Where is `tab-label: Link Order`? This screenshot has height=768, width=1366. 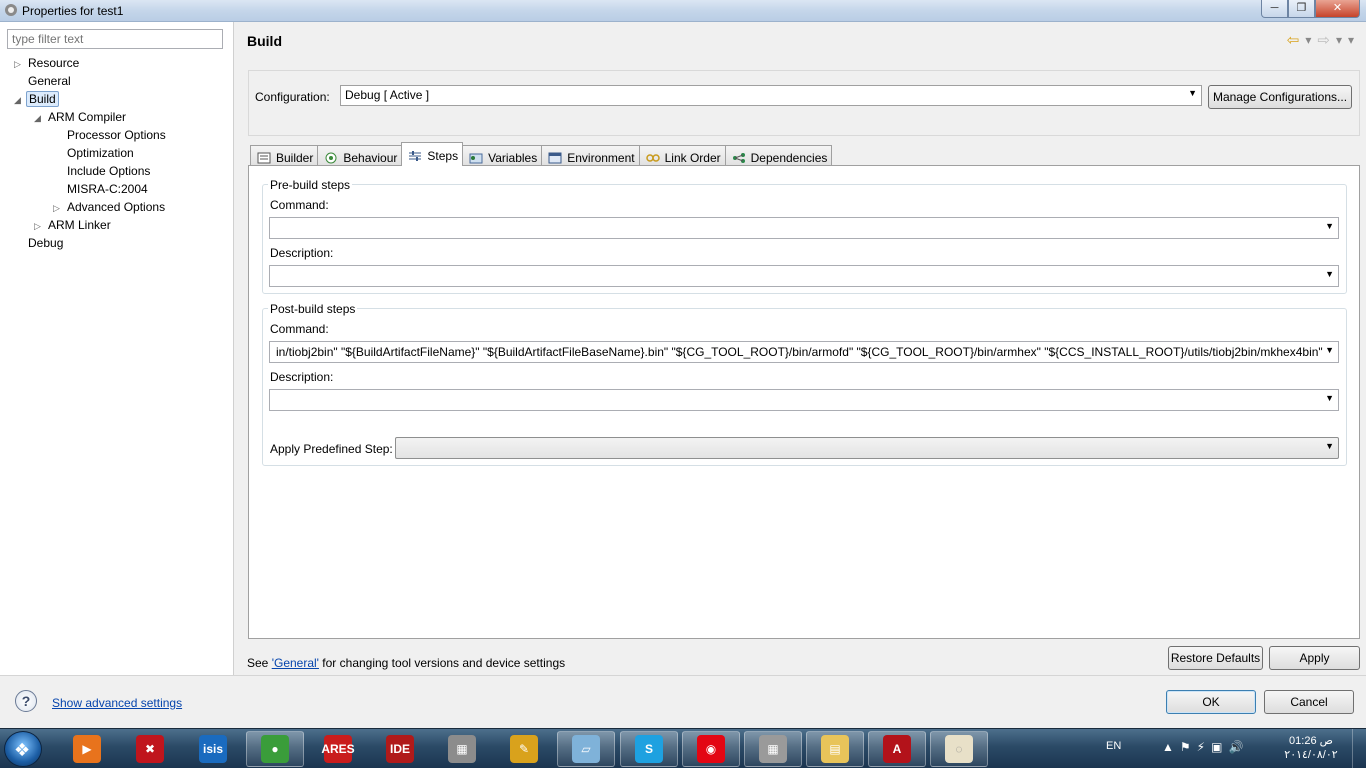 tab-label: Link Order is located at coordinates (692, 157).